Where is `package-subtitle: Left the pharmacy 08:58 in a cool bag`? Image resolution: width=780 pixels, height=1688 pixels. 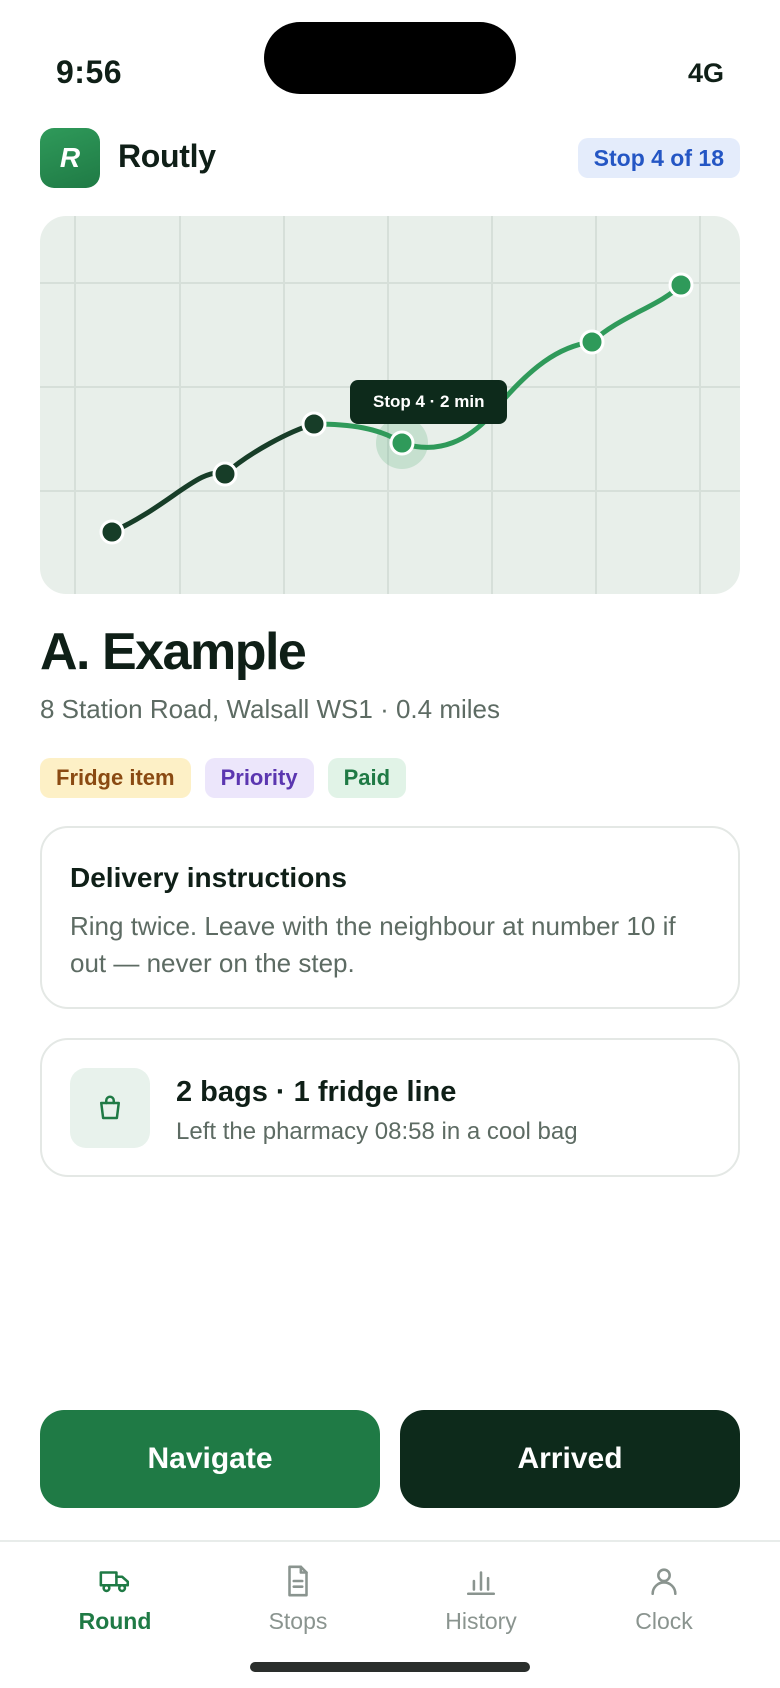
package-subtitle: Left the pharmacy 08:58 in a cool bag is located at coordinates (377, 1131).